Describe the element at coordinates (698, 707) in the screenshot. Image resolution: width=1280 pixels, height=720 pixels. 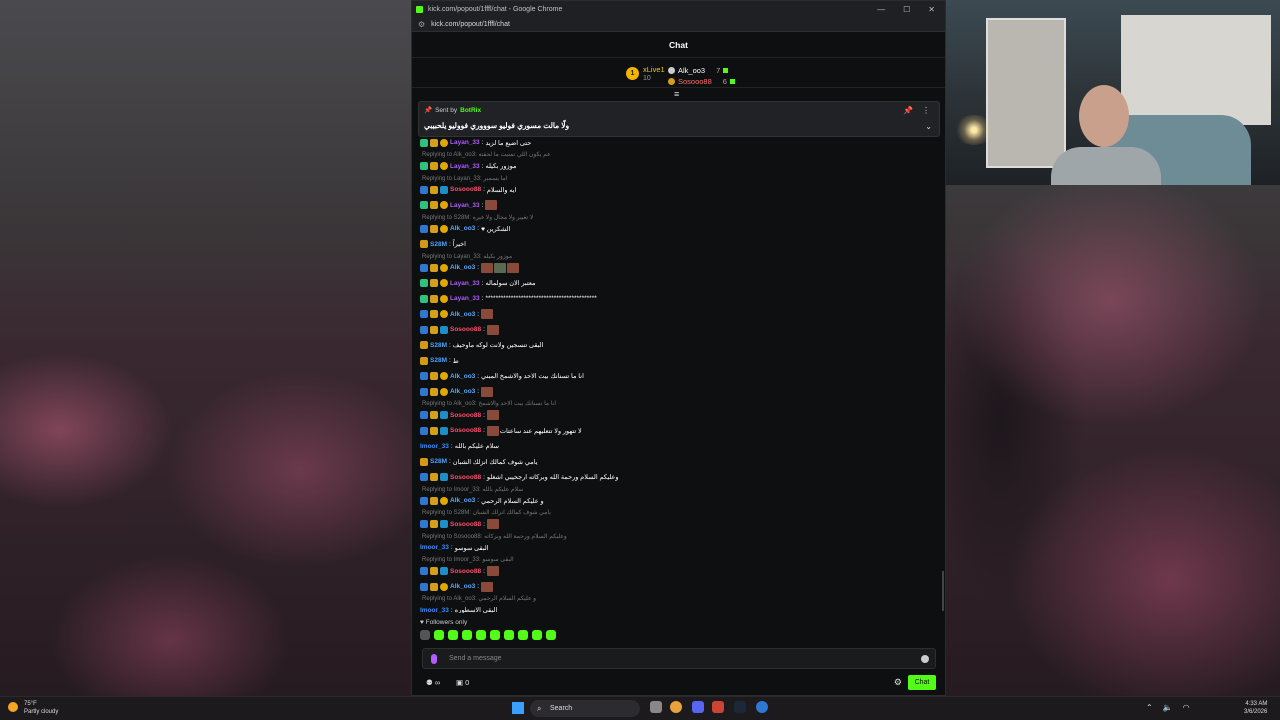
I see `discord-icon` at that location.